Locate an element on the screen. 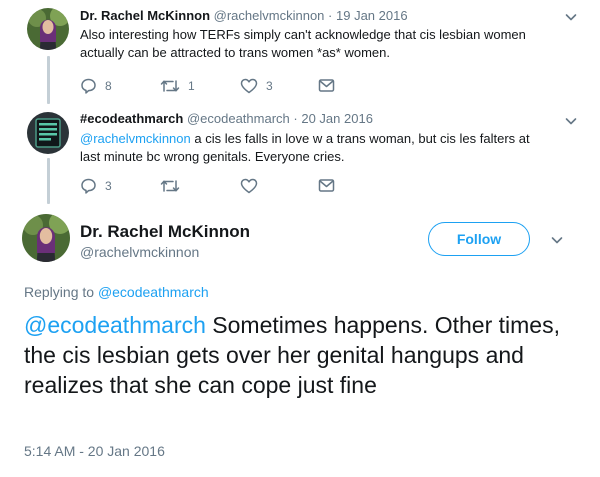  reply-count: 3 is located at coordinates (108, 186).